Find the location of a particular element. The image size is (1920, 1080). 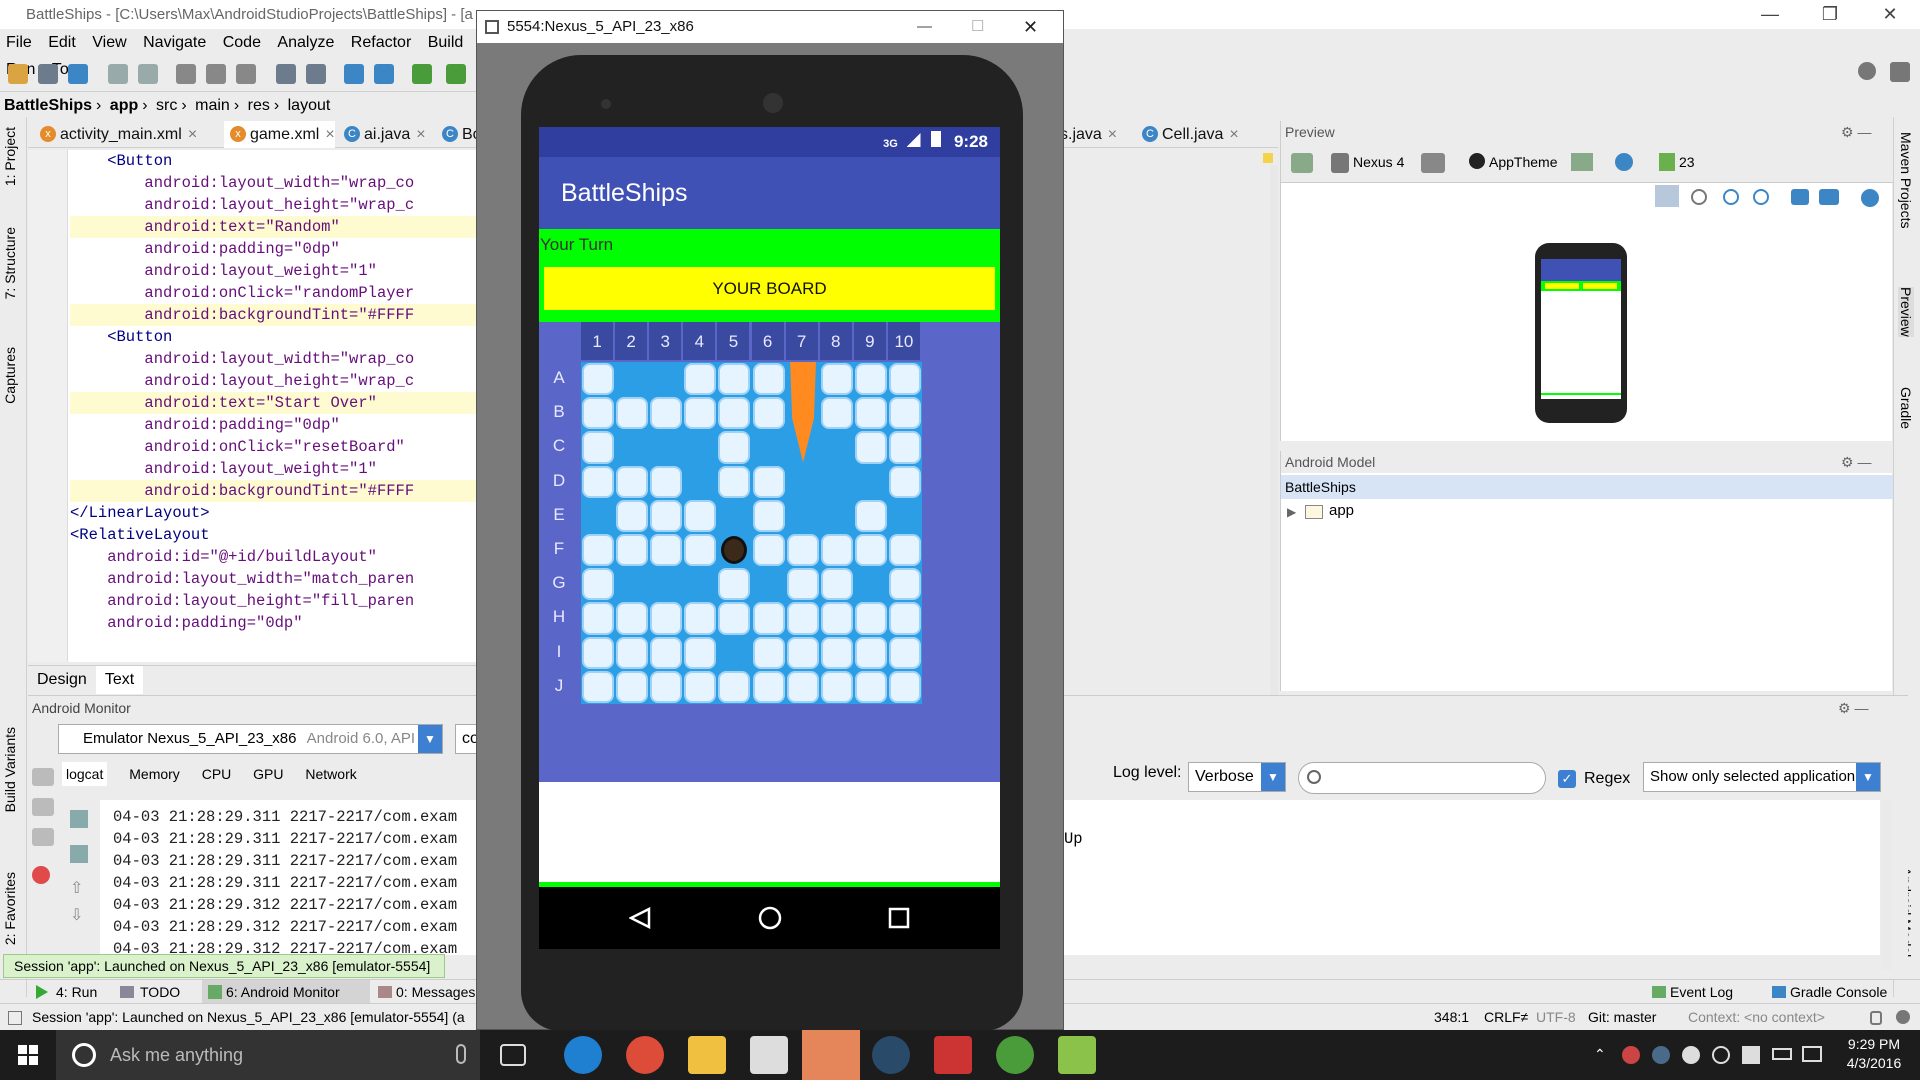

terminate-icon is located at coordinates (41, 875).